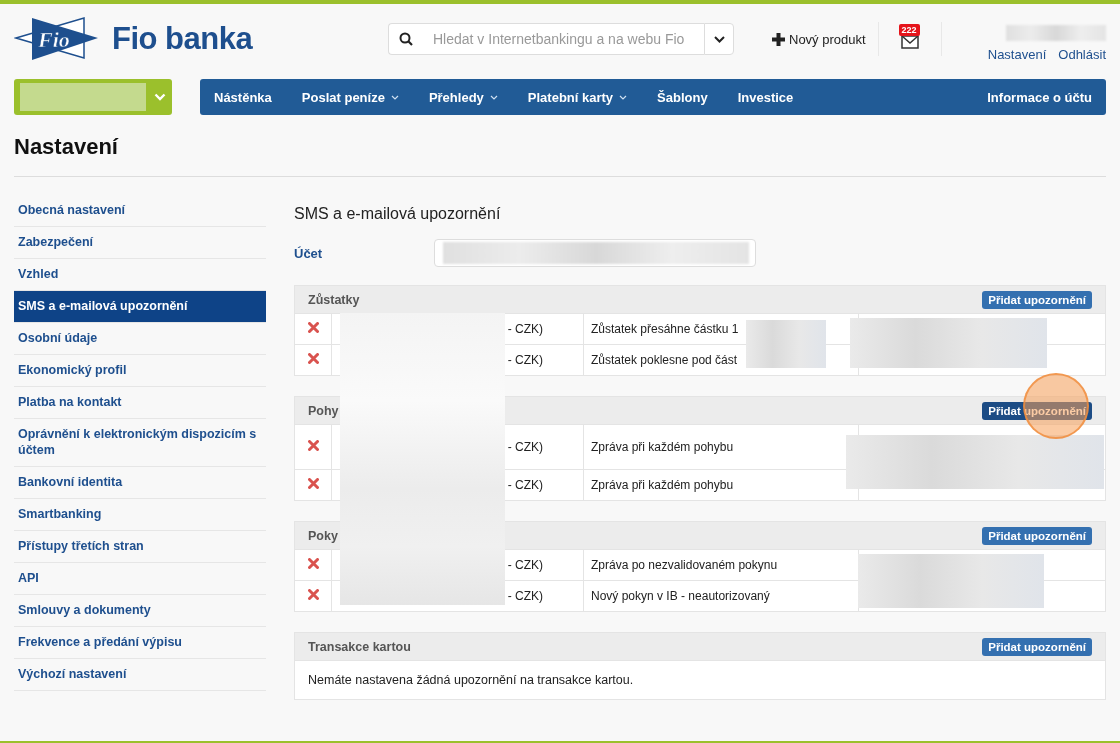 The height and width of the screenshot is (743, 1120). What do you see at coordinates (463, 97) in the screenshot?
I see `nav-item: Přehledy` at bounding box center [463, 97].